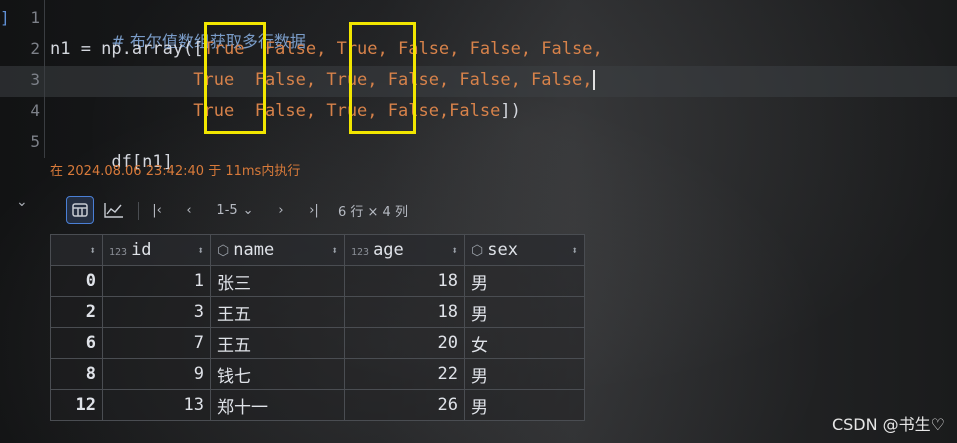 This screenshot has height=443, width=957. I want to click on code-line-4: True False, True, False,False]), so click(285, 111).